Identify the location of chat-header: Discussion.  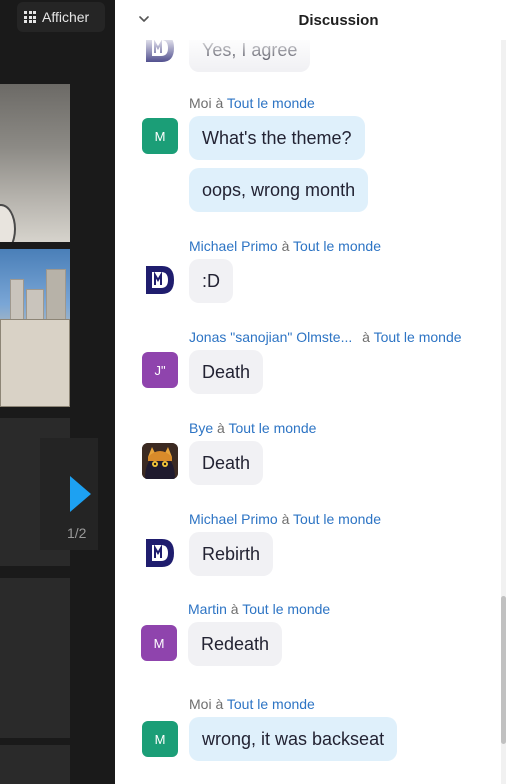
(310, 20).